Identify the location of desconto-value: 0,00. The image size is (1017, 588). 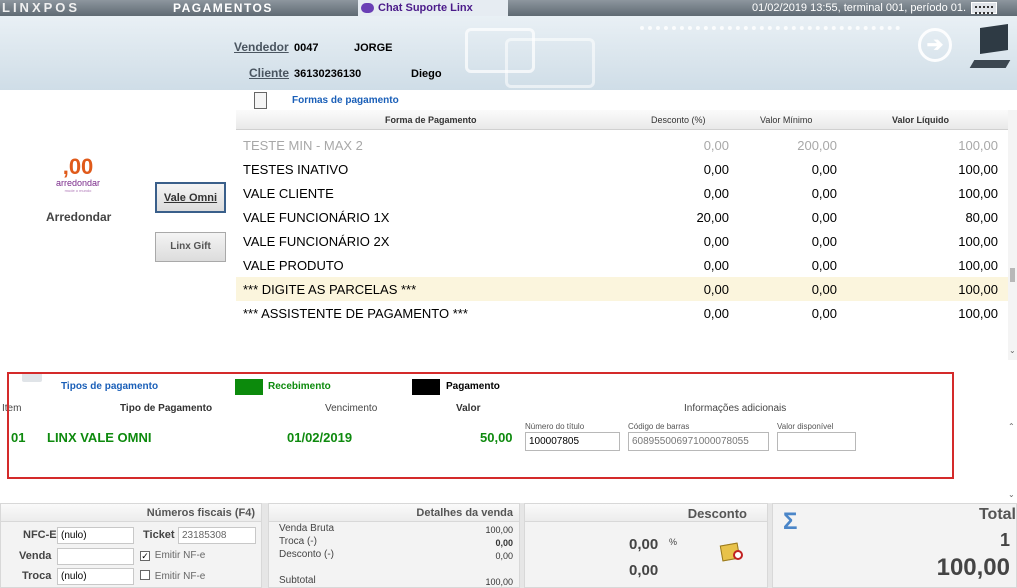
(643, 570).